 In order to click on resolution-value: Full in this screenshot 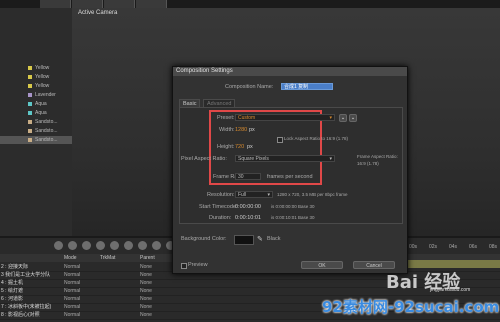, I will do `click(242, 195)`.